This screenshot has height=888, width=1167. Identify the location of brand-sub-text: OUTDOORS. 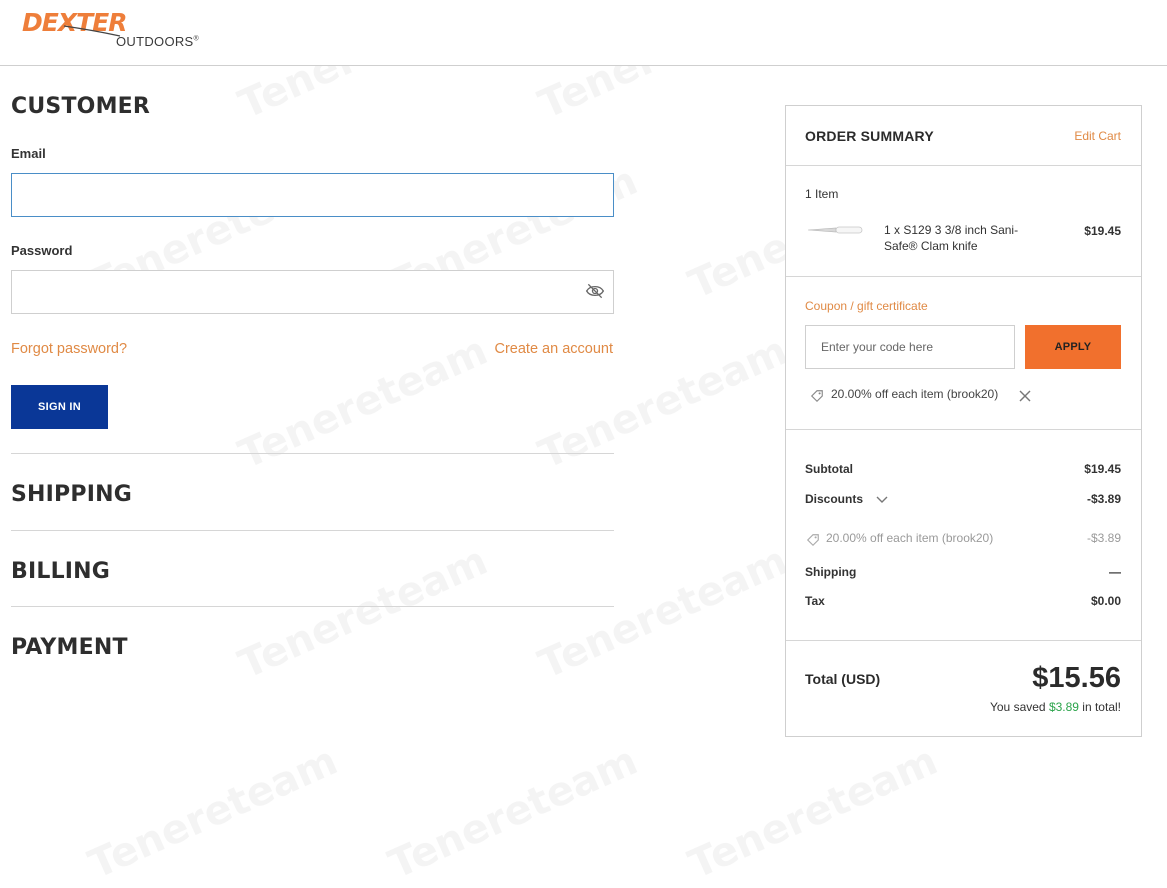
(155, 41).